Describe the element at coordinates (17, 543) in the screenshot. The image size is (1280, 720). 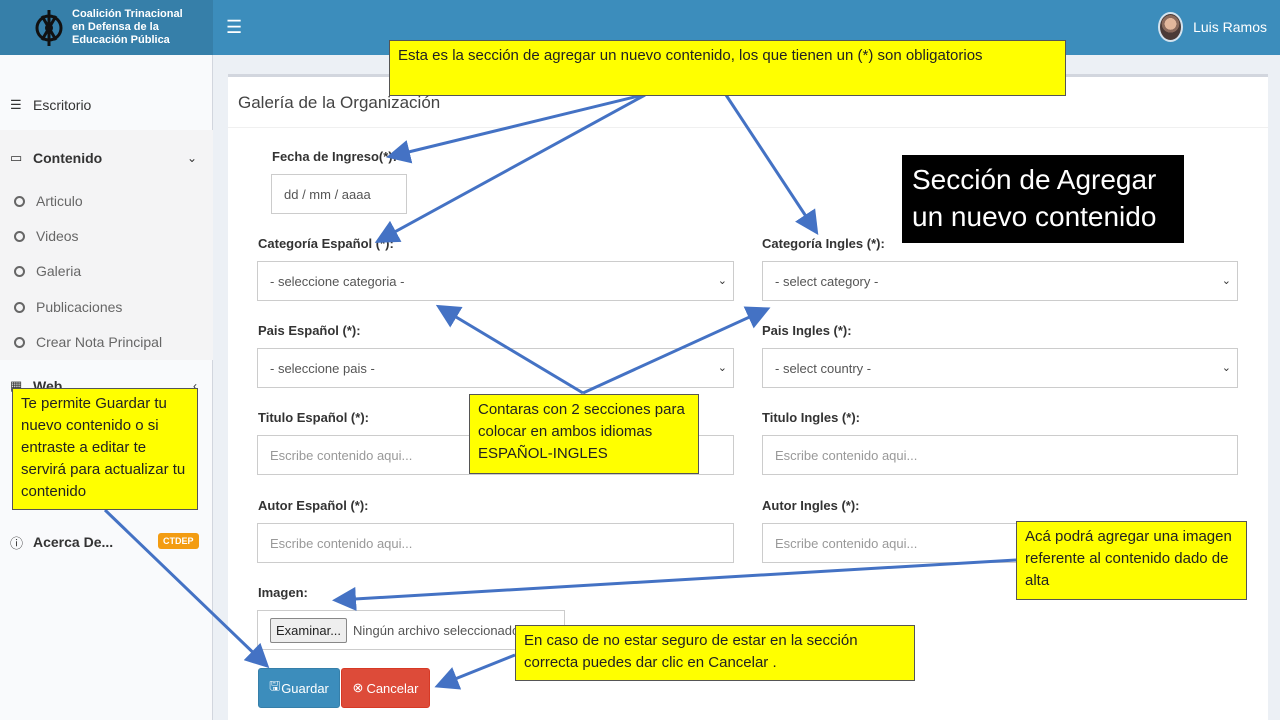
I see `info-icon: ⓘ` at that location.